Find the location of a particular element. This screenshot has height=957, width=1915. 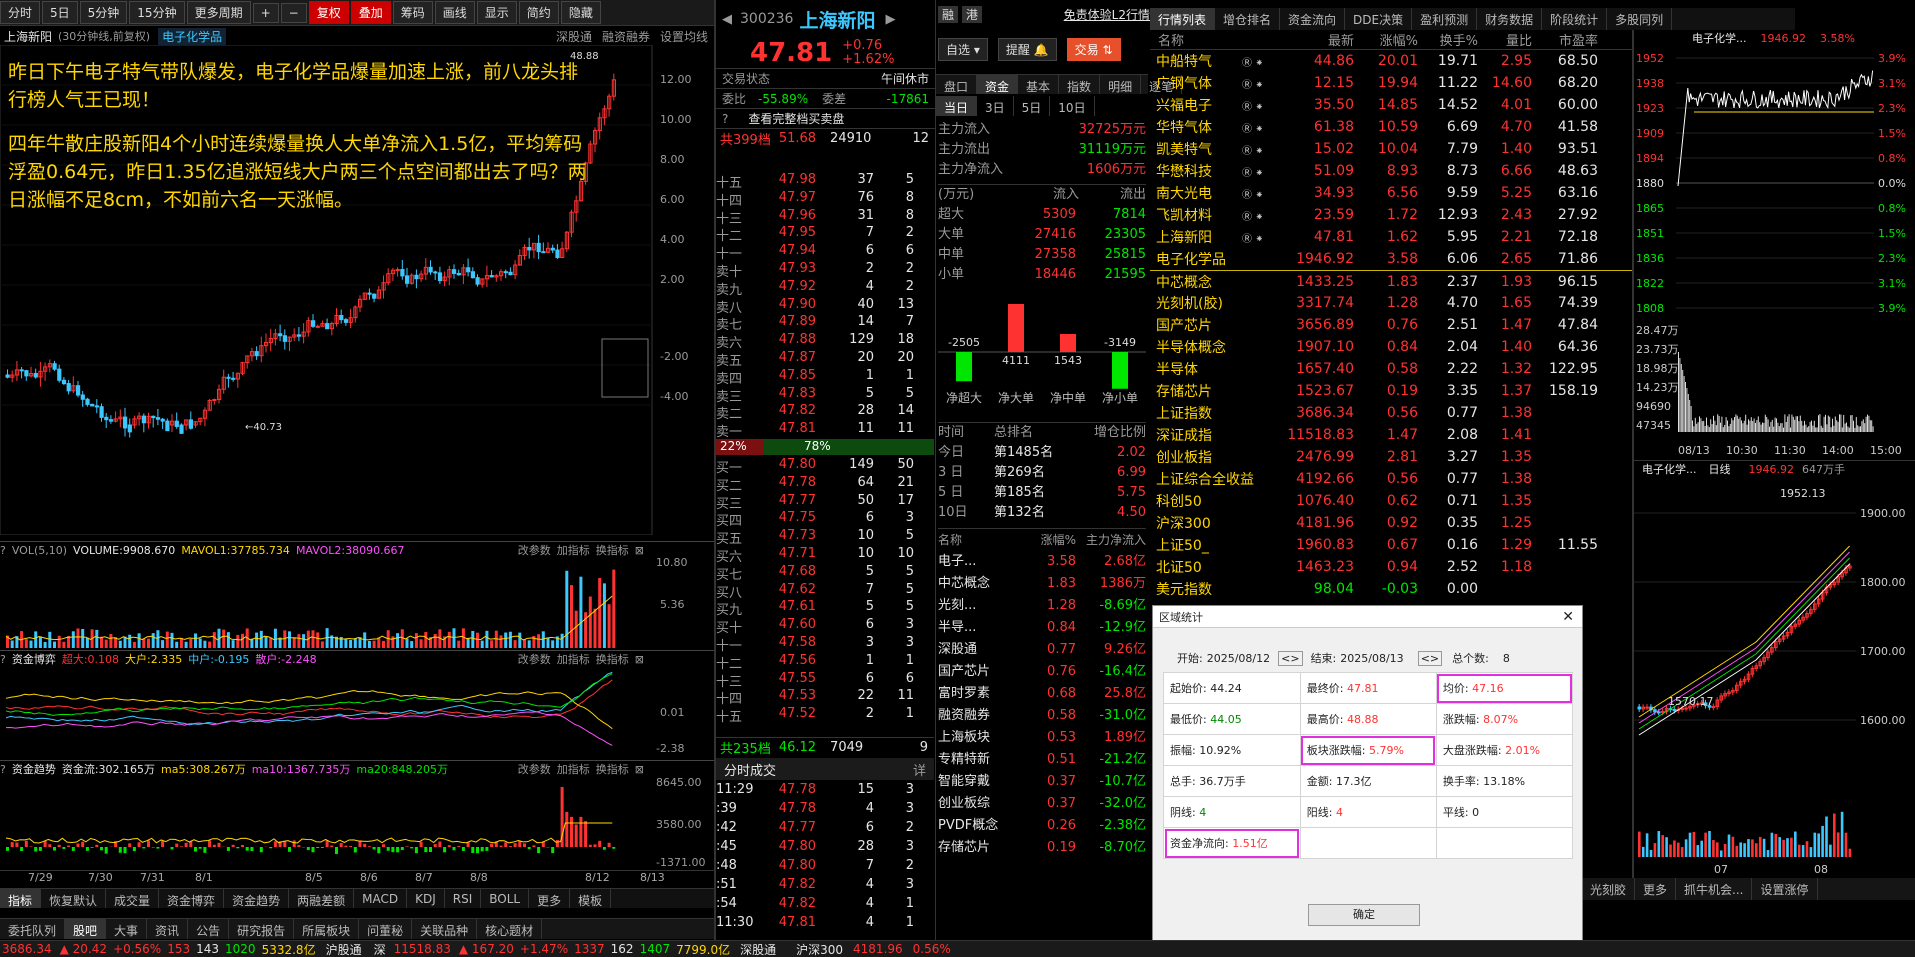

ftabs-tab-1: 资金 is located at coordinates (998, 84).